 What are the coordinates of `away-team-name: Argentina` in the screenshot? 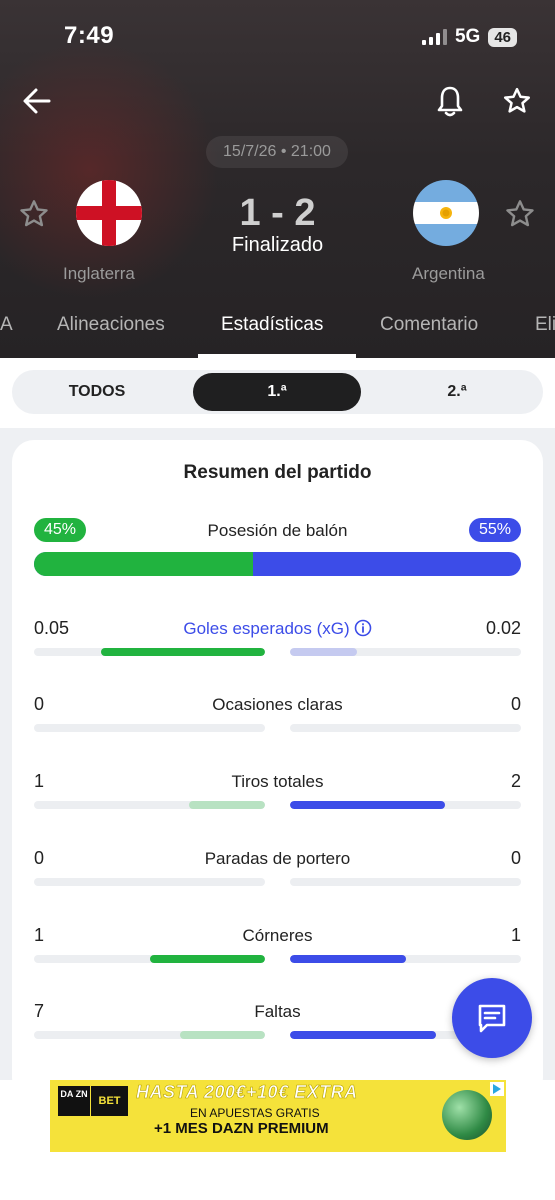 It's located at (448, 274).